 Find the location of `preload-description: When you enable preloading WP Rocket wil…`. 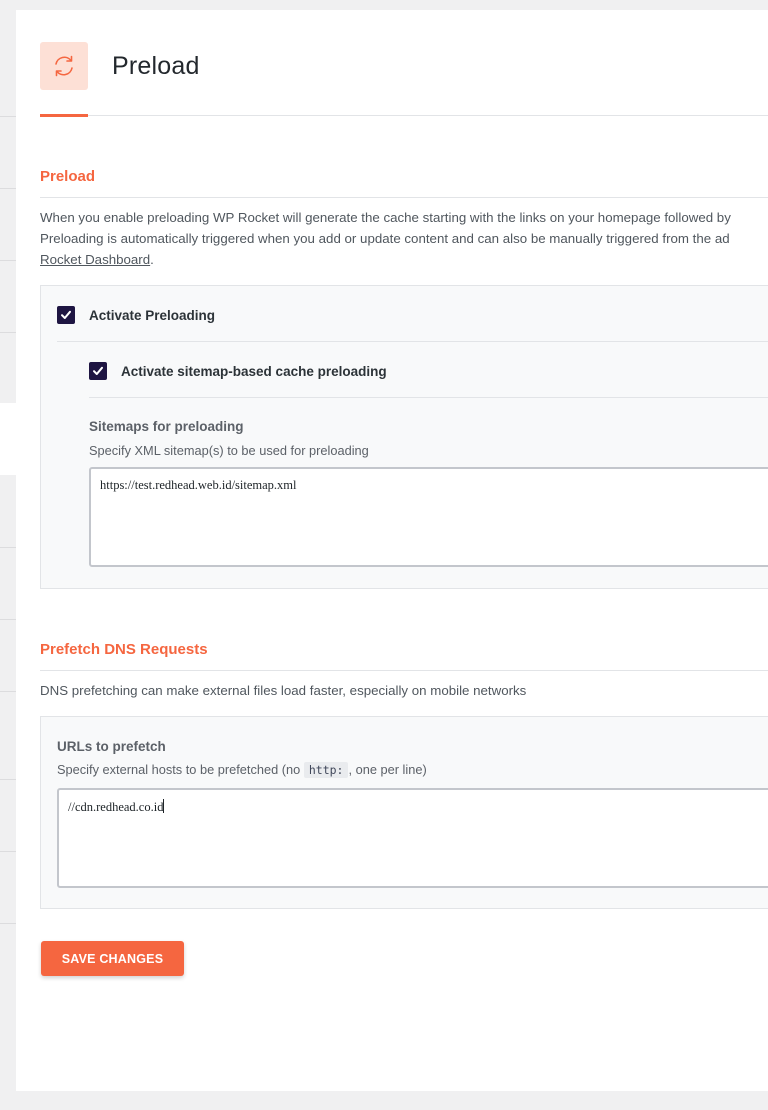

preload-description: When you enable preloading WP Rocket wil… is located at coordinates (404, 238).